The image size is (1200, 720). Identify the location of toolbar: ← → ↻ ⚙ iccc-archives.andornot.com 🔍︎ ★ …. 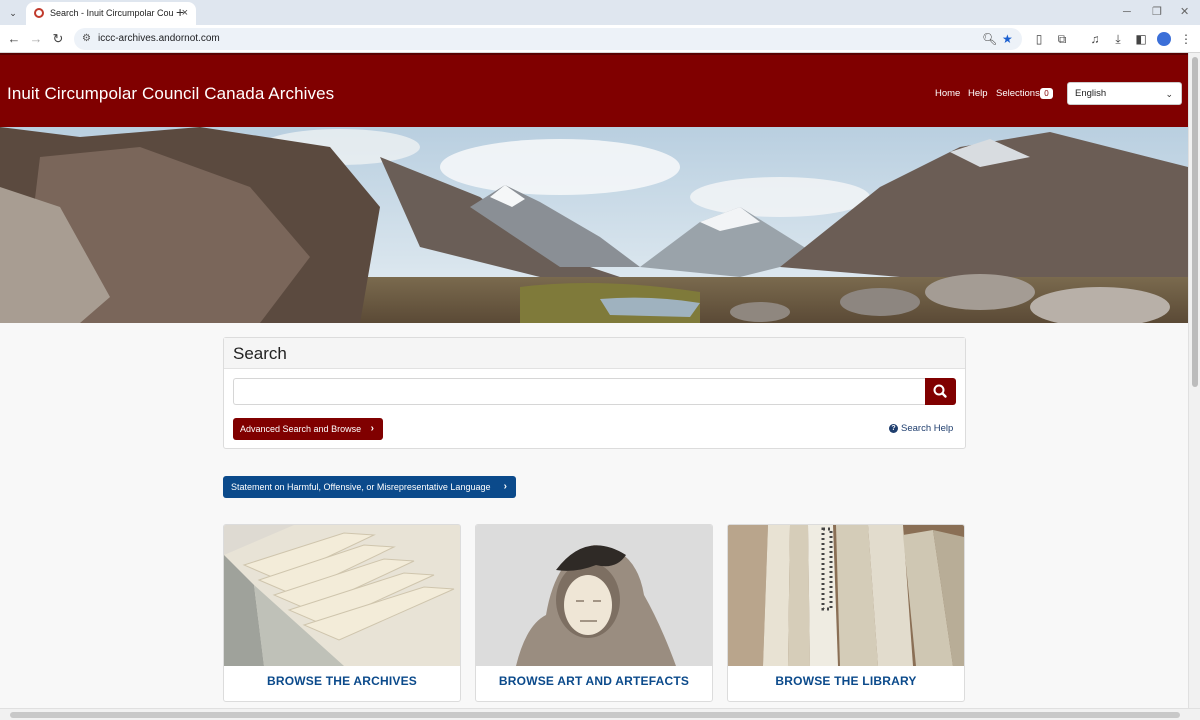
(600, 39).